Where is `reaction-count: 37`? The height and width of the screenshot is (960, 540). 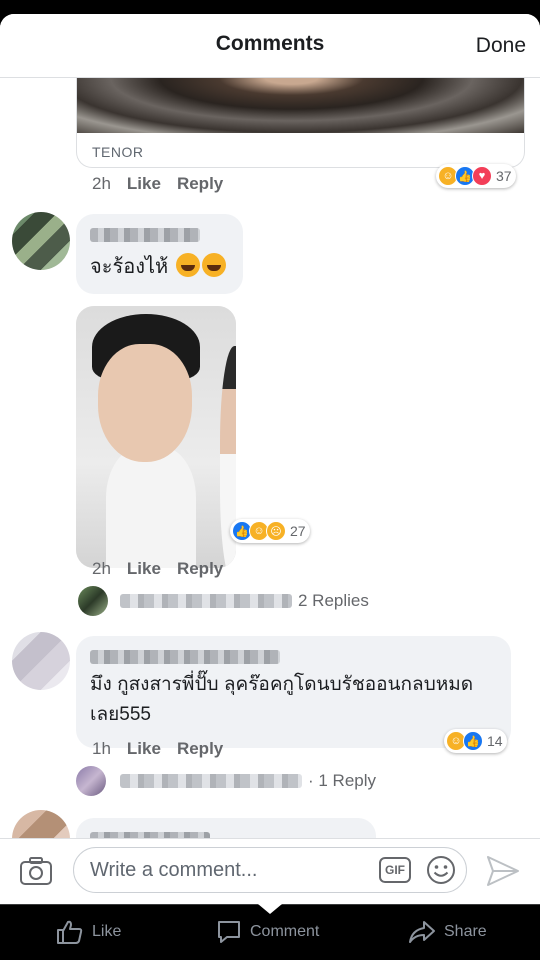
reaction-count: 37 is located at coordinates (504, 176).